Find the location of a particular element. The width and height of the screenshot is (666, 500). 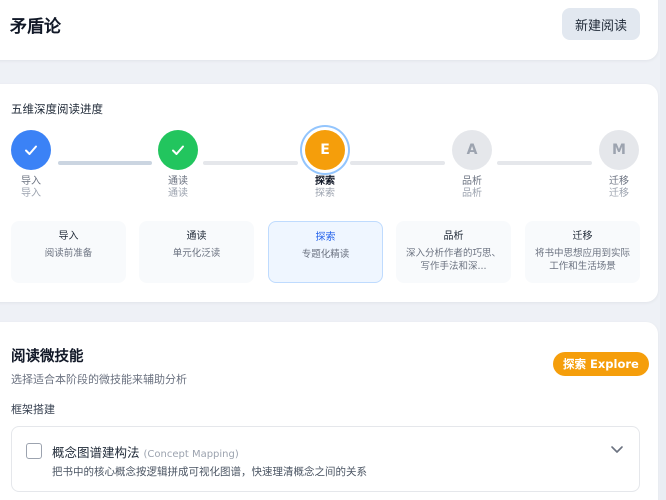

step-label-import: 导入 导入 is located at coordinates (31, 187).